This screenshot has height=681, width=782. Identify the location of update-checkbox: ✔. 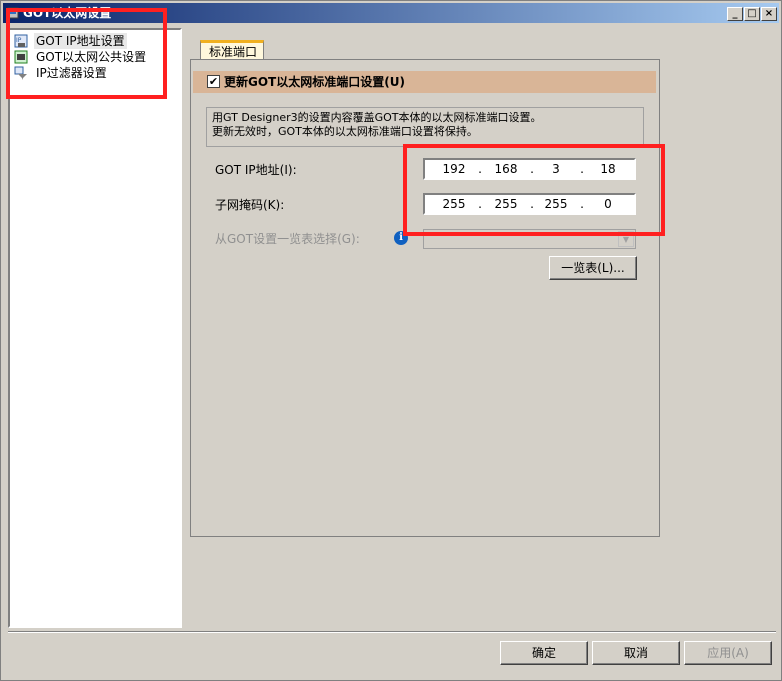
(213, 81).